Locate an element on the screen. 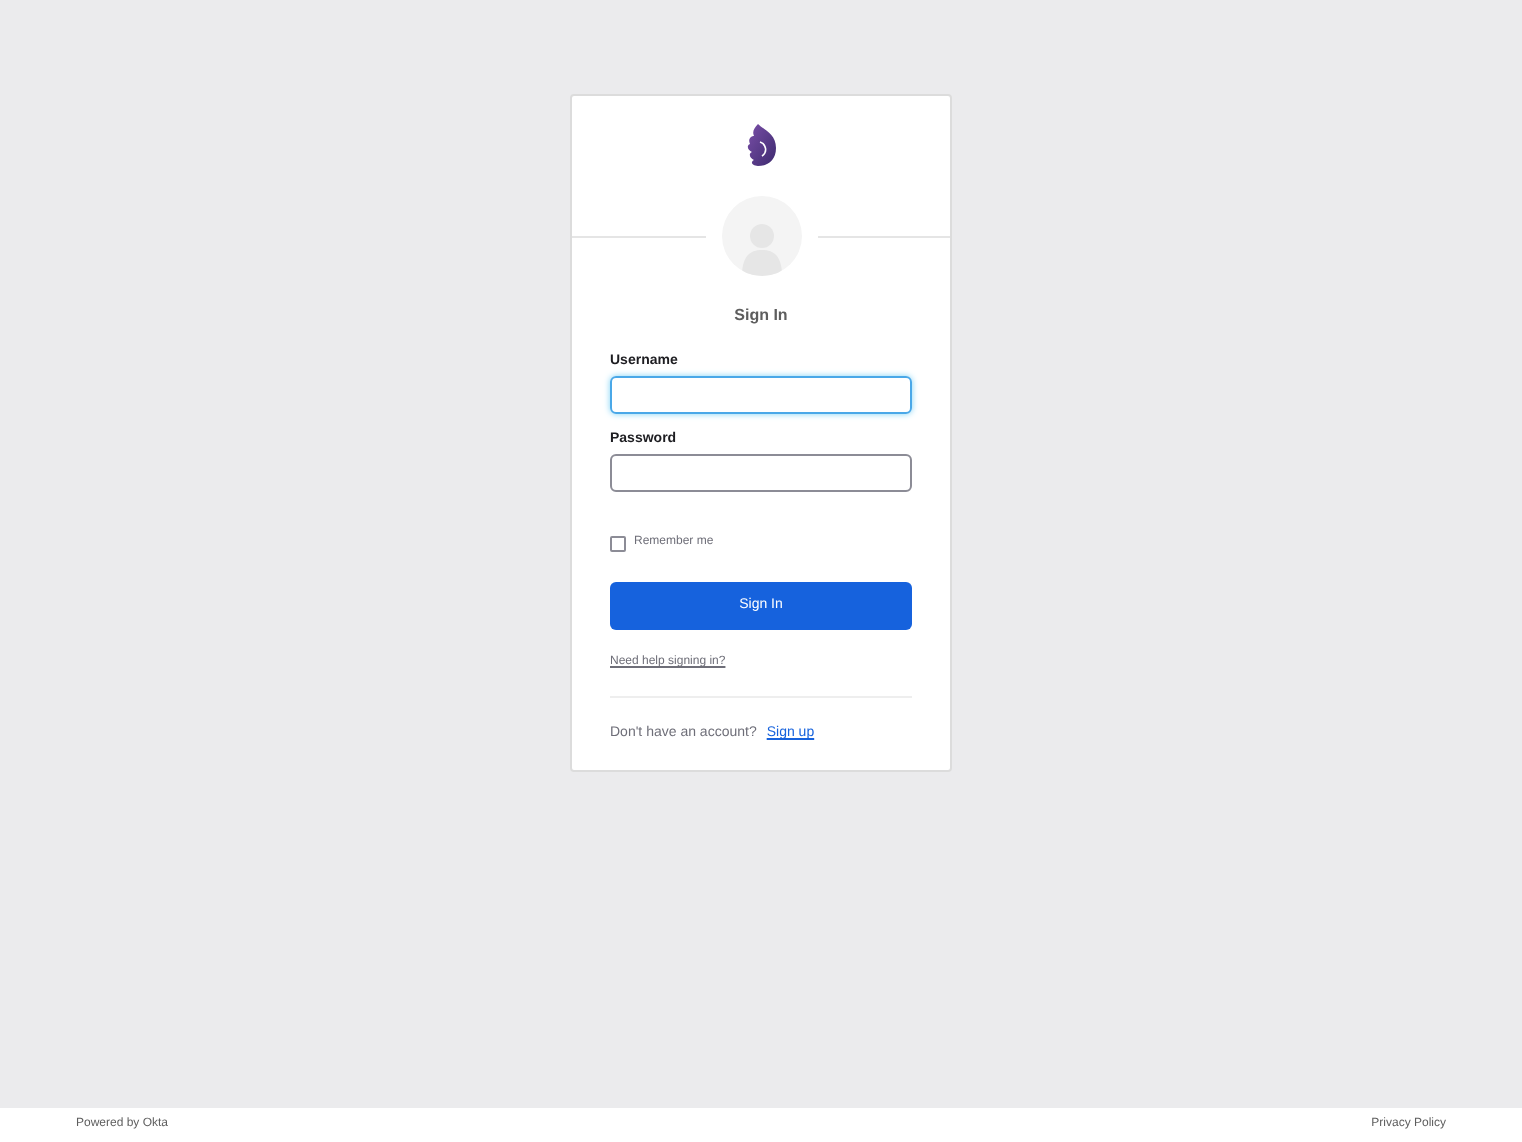  form-title: Sign In is located at coordinates (761, 316).